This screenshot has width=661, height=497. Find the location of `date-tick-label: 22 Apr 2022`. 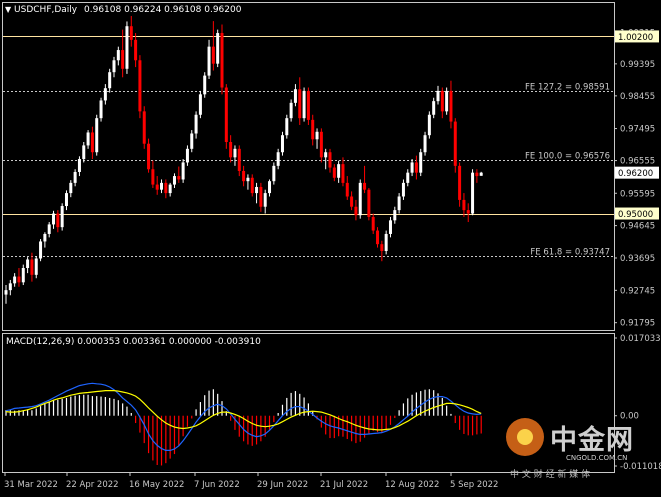

date-tick-label: 22 Apr 2022 is located at coordinates (92, 485).